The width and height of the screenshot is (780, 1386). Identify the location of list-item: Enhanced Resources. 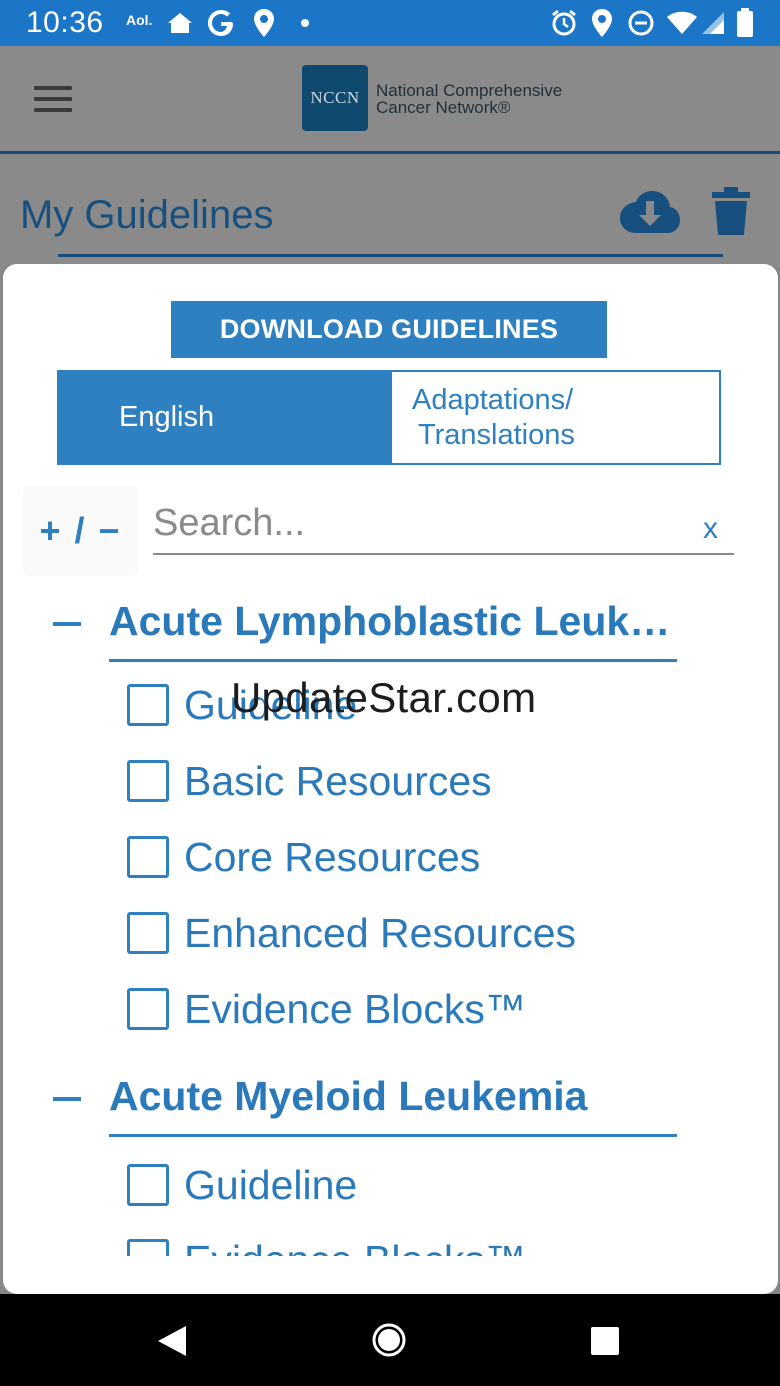
(407, 933).